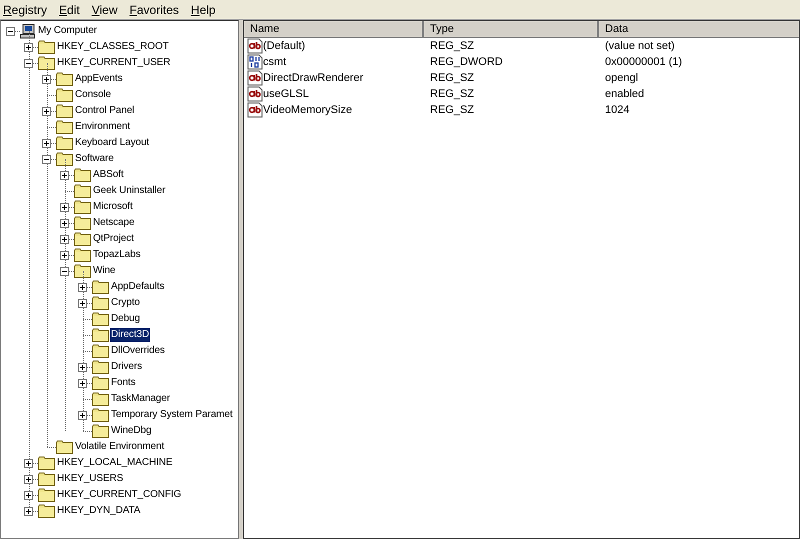  Describe the element at coordinates (105, 9) in the screenshot. I see `menu-item: View` at that location.